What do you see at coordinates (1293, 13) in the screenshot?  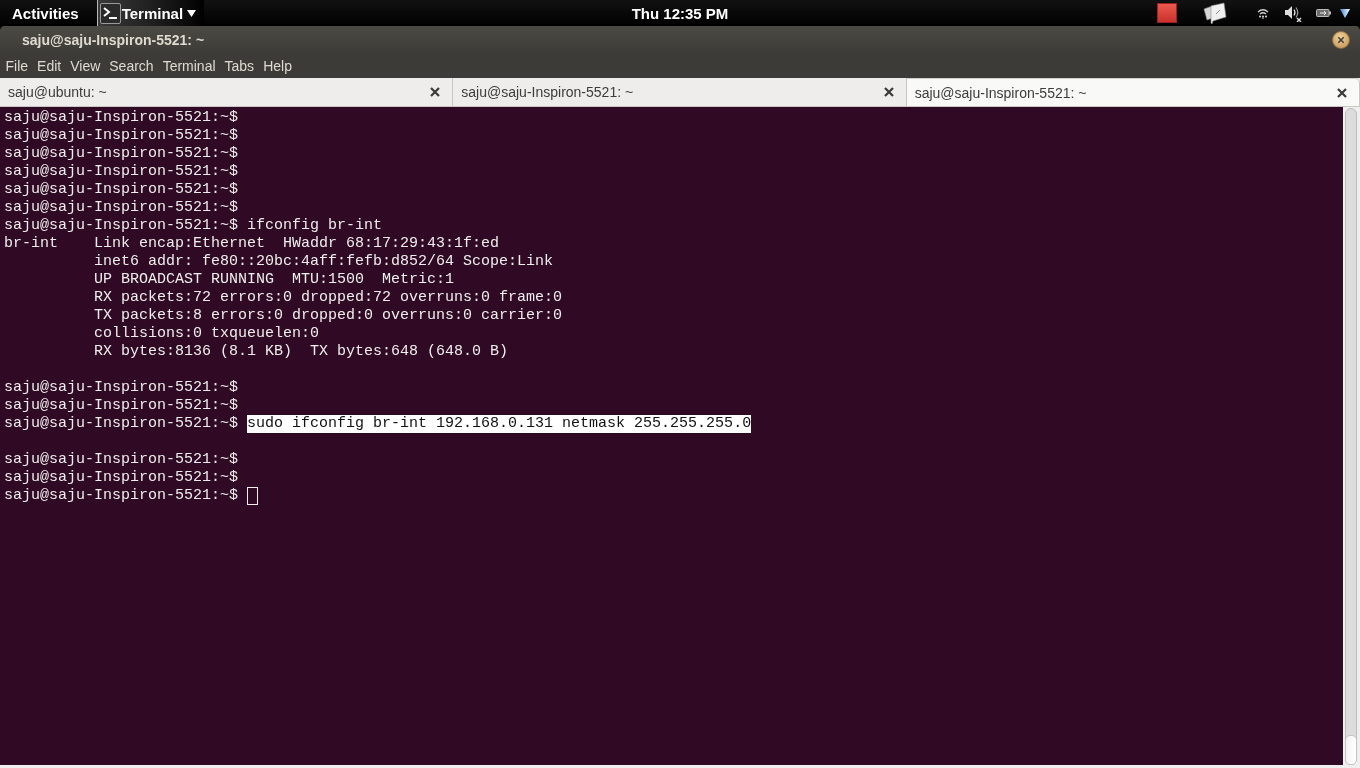 I see `volume-muted-icon` at bounding box center [1293, 13].